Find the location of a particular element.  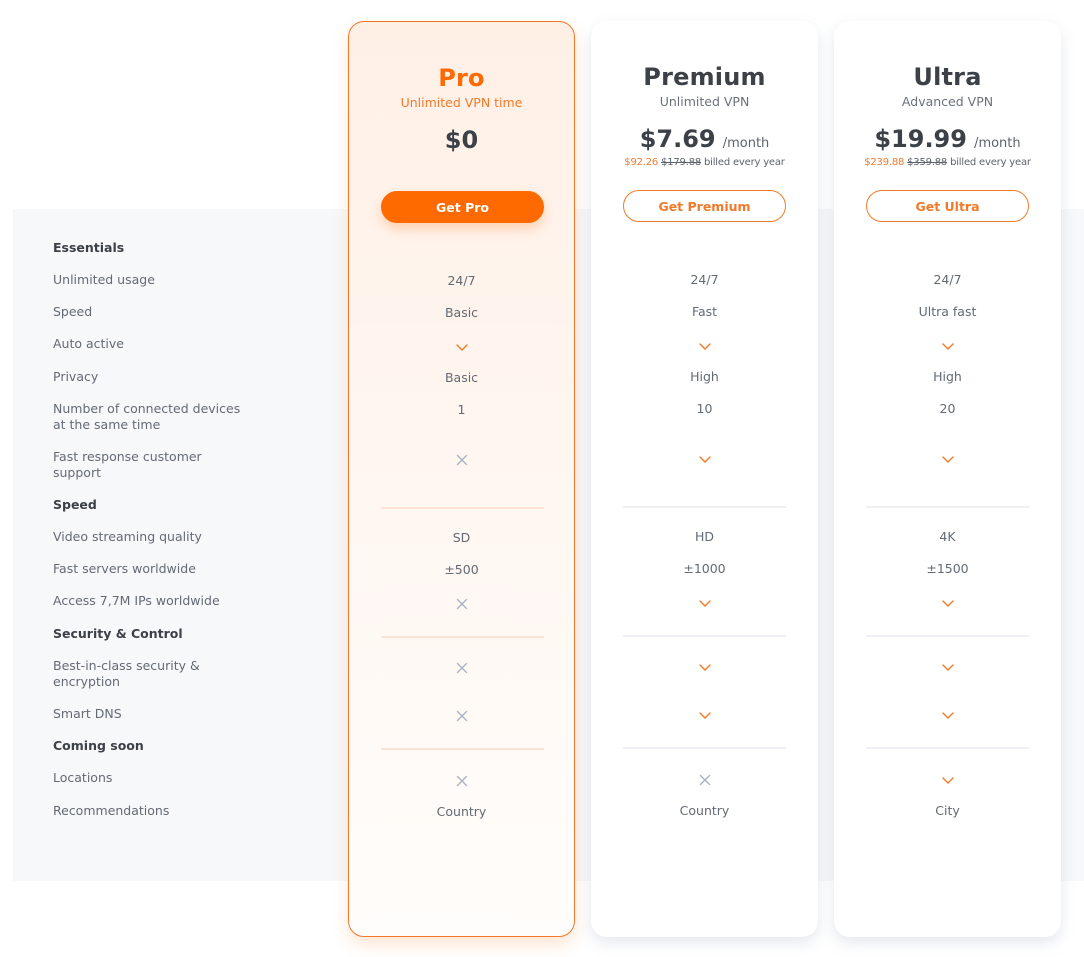

plan-value-text: ±1000 is located at coordinates (704, 568).